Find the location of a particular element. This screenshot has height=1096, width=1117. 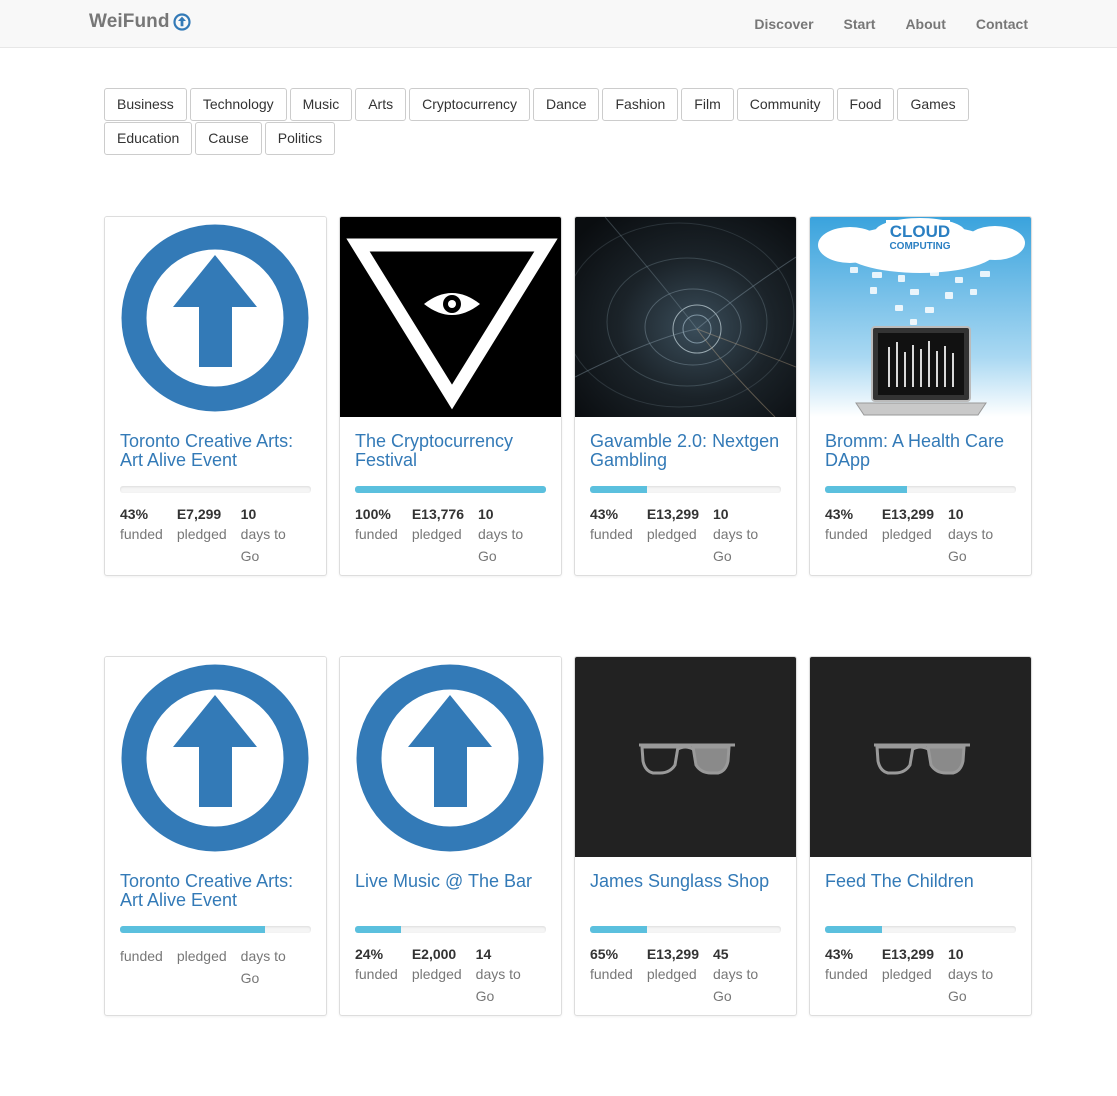

stat-pledged: pledged is located at coordinates (202, 967).